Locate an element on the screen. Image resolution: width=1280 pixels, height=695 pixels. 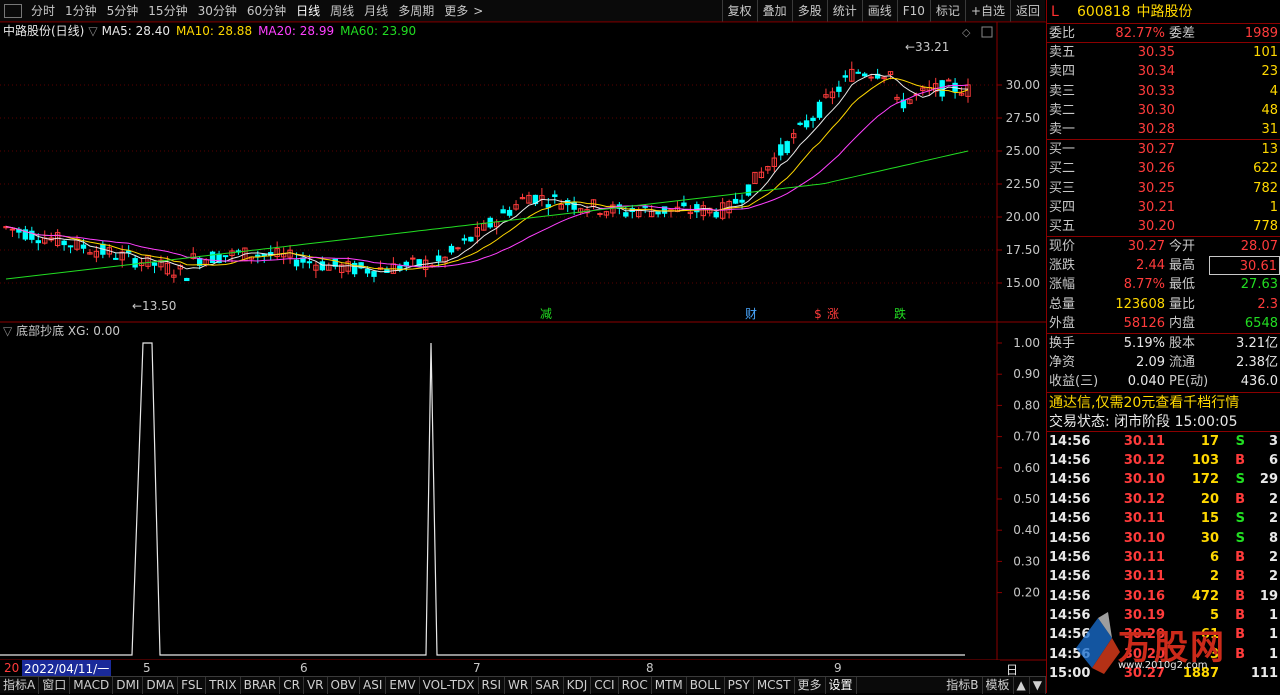
y-tick-label: 30.00 is located at coordinates (1023, 85).